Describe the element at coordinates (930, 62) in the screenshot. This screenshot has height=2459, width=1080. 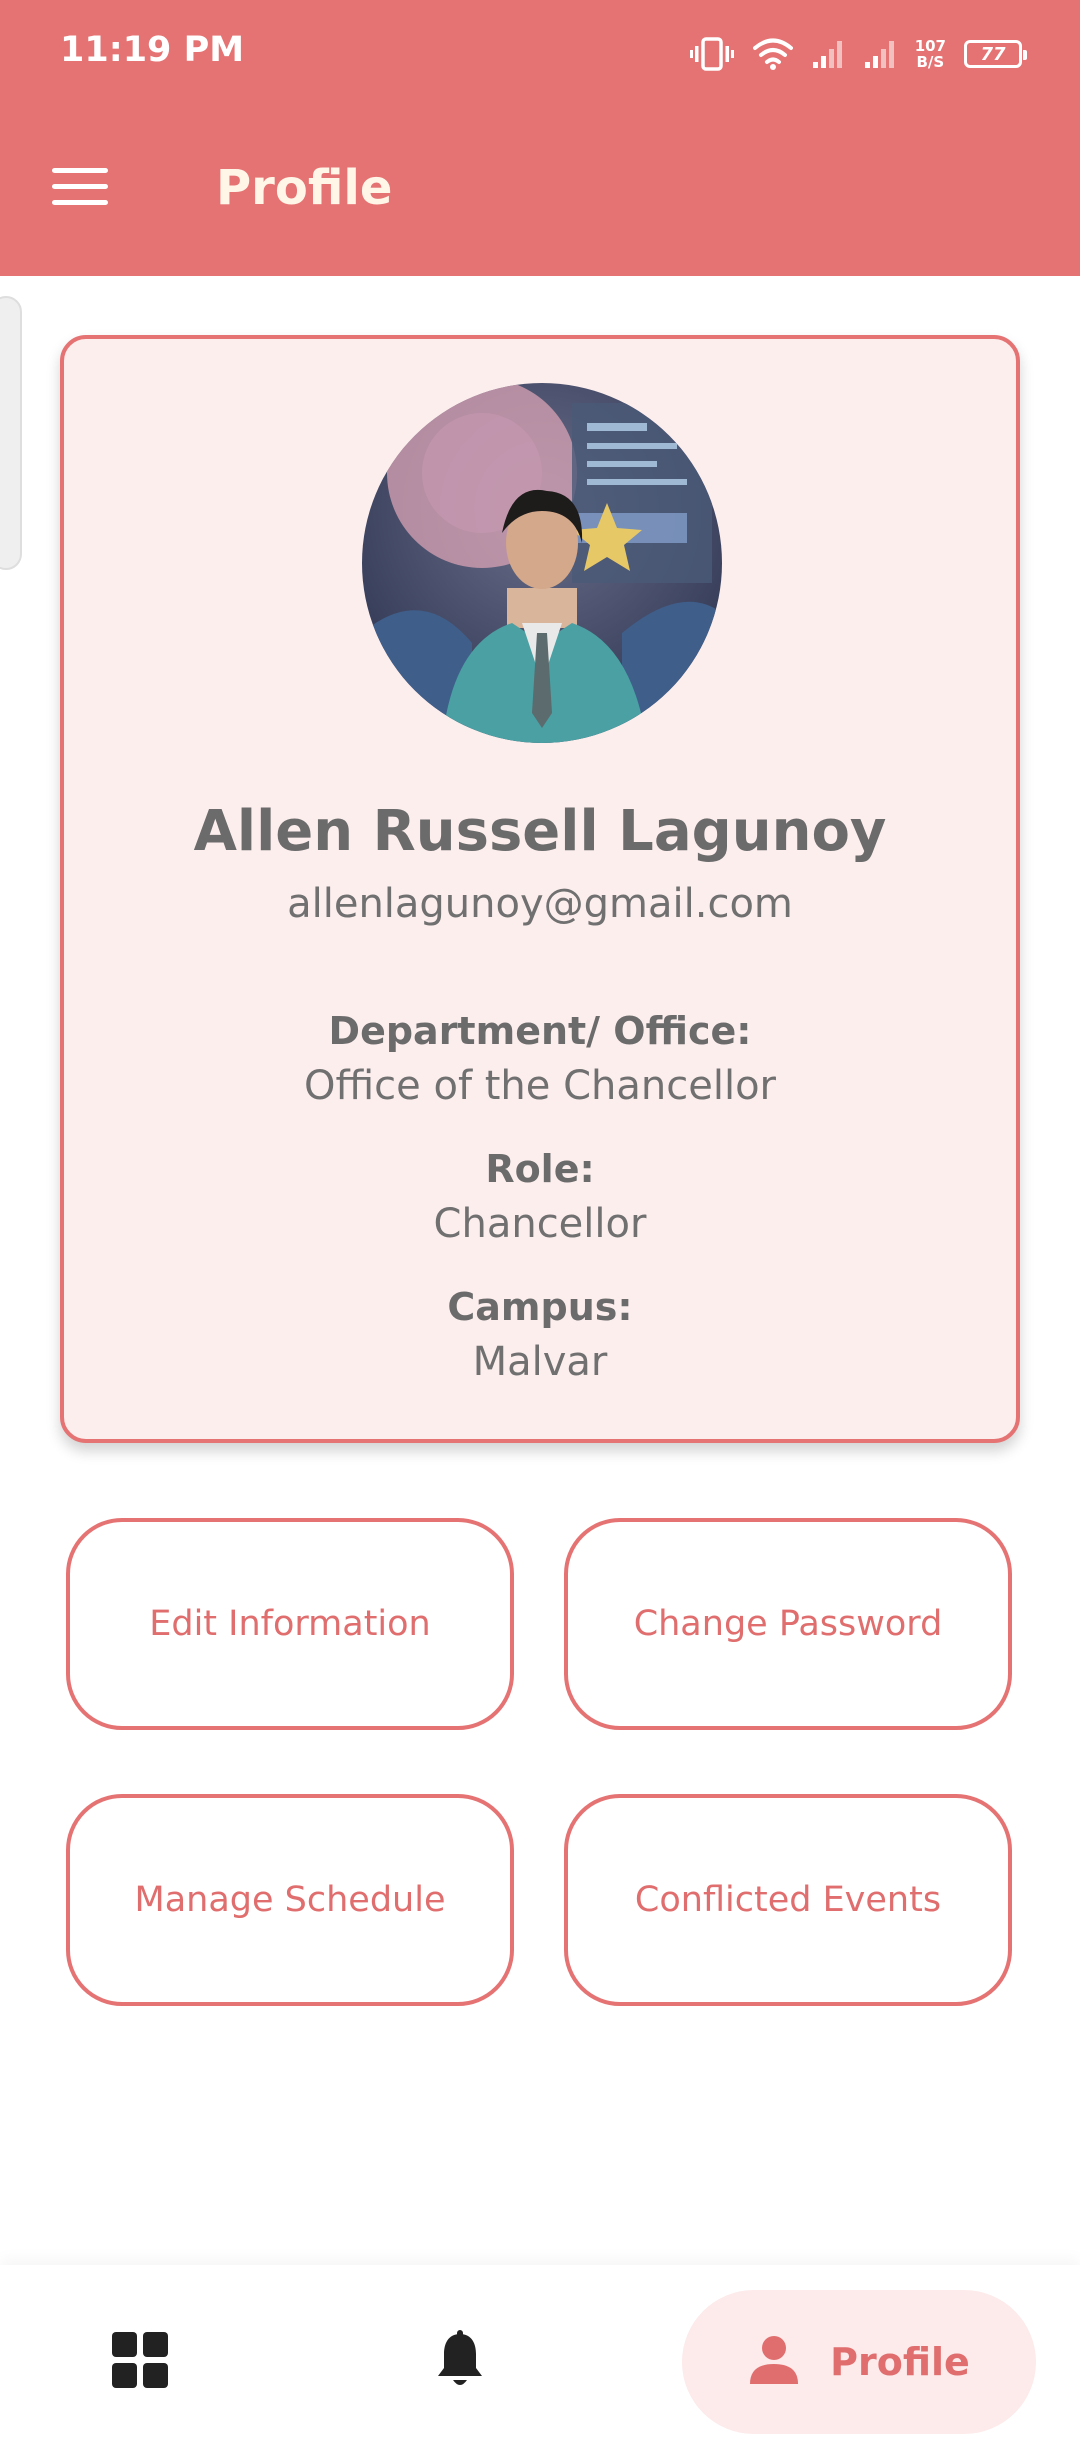
I see `net-speed-unit: B/S` at that location.